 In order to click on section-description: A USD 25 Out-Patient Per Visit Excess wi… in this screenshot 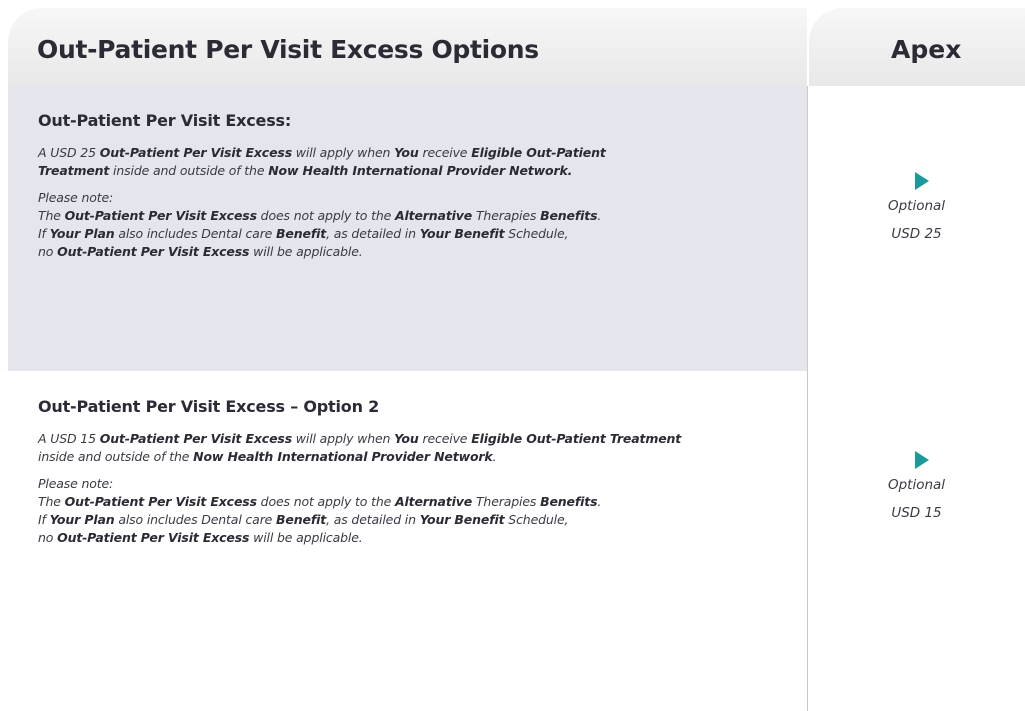, I will do `click(418, 162)`.